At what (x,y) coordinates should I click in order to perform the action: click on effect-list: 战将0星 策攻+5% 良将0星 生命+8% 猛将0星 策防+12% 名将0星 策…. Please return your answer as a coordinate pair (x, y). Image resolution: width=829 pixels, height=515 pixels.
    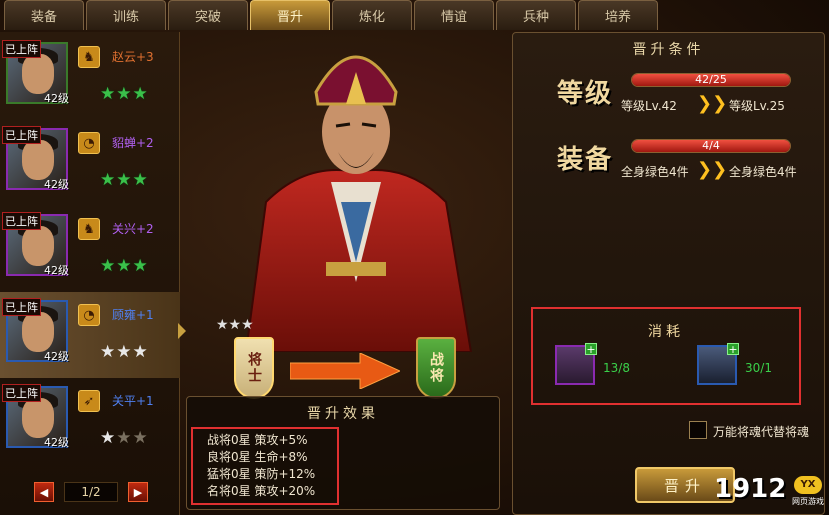
    Looking at the image, I should click on (265, 466).